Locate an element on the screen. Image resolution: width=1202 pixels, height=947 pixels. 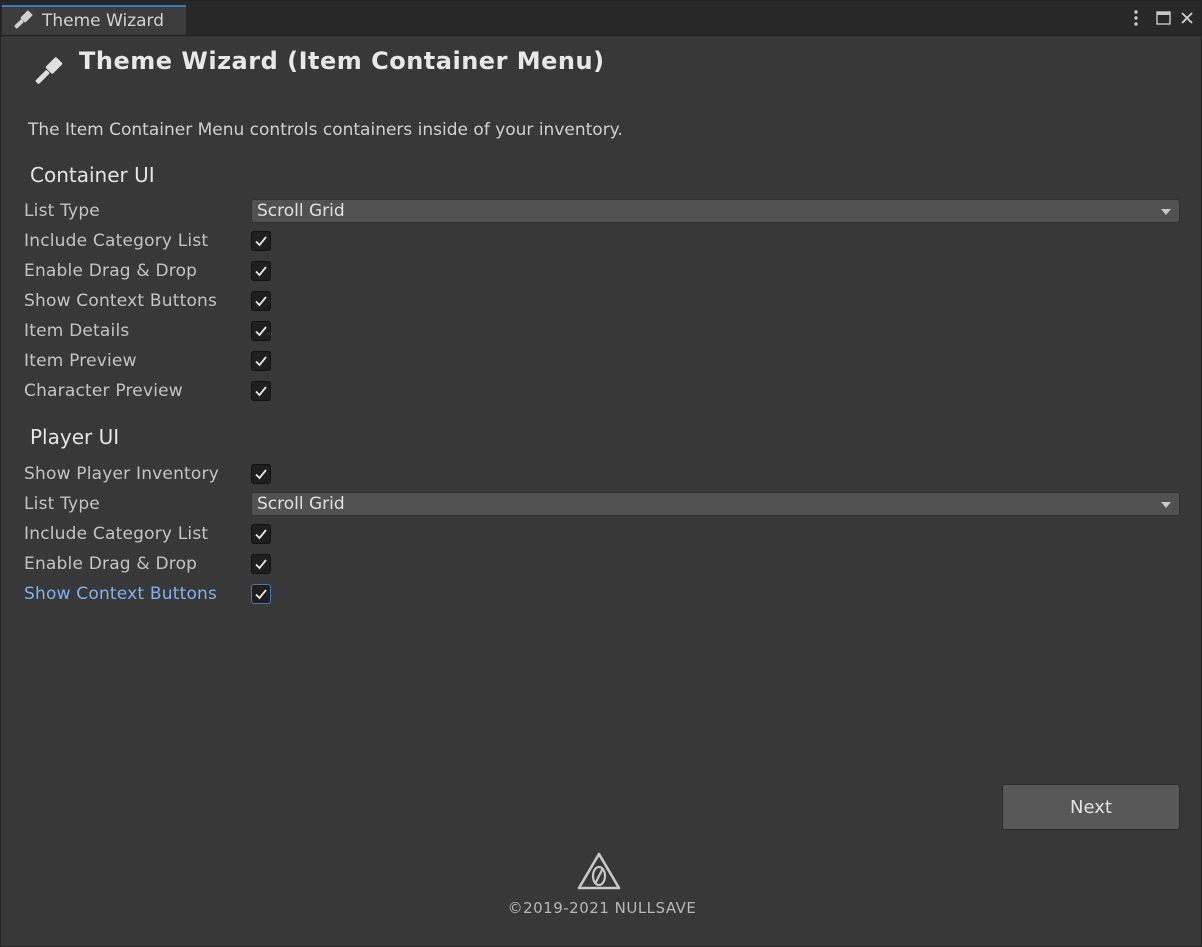
show-player-inventory-checkbox is located at coordinates (261, 474).